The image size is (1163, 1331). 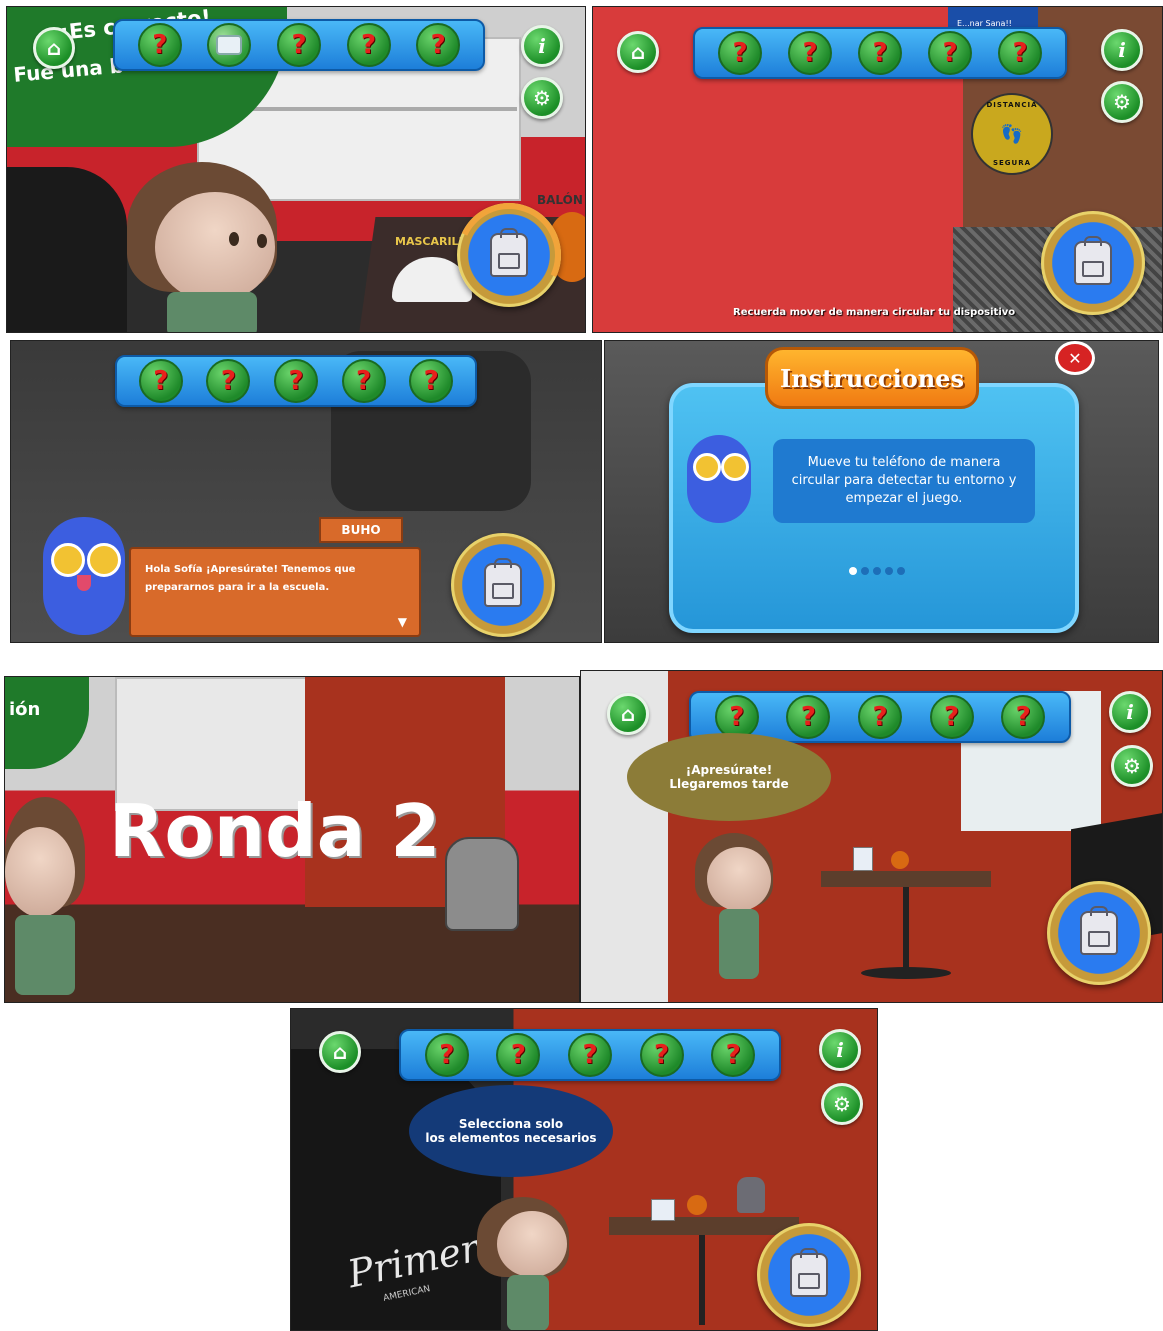 What do you see at coordinates (1012, 163) in the screenshot?
I see `sign-bottom-text: SEGURA` at bounding box center [1012, 163].